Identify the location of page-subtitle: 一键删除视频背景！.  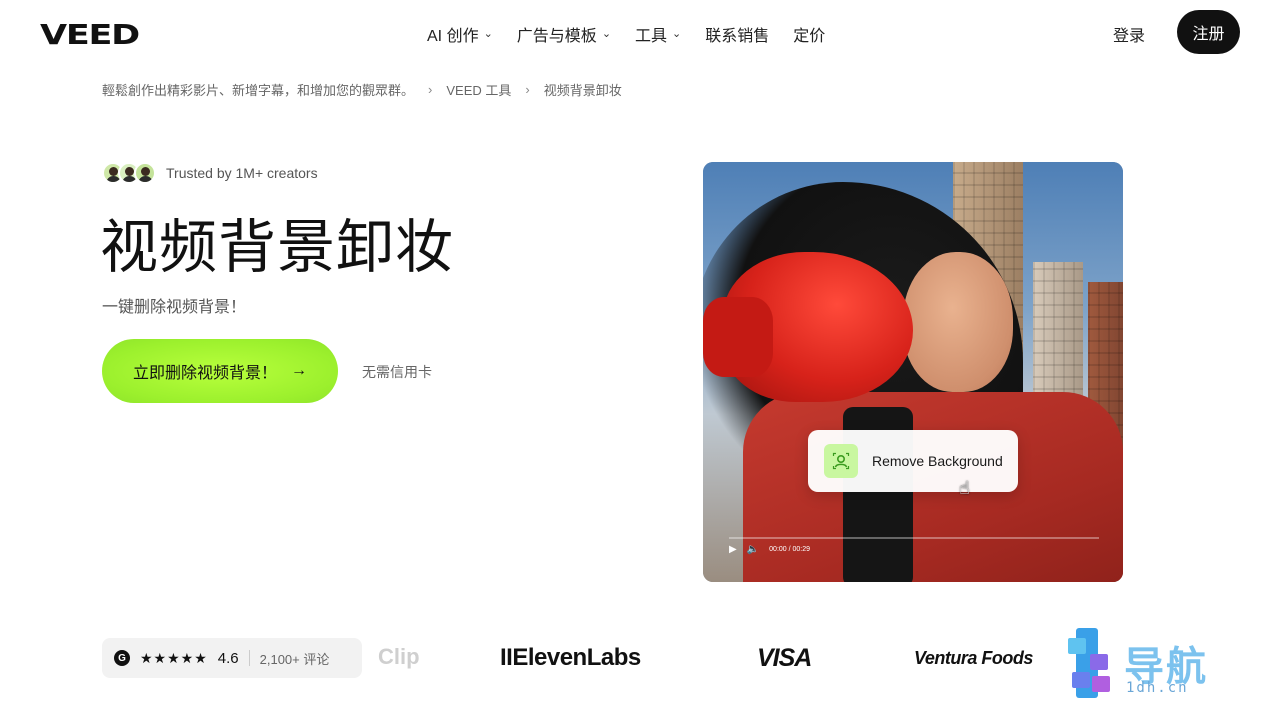
(174, 307).